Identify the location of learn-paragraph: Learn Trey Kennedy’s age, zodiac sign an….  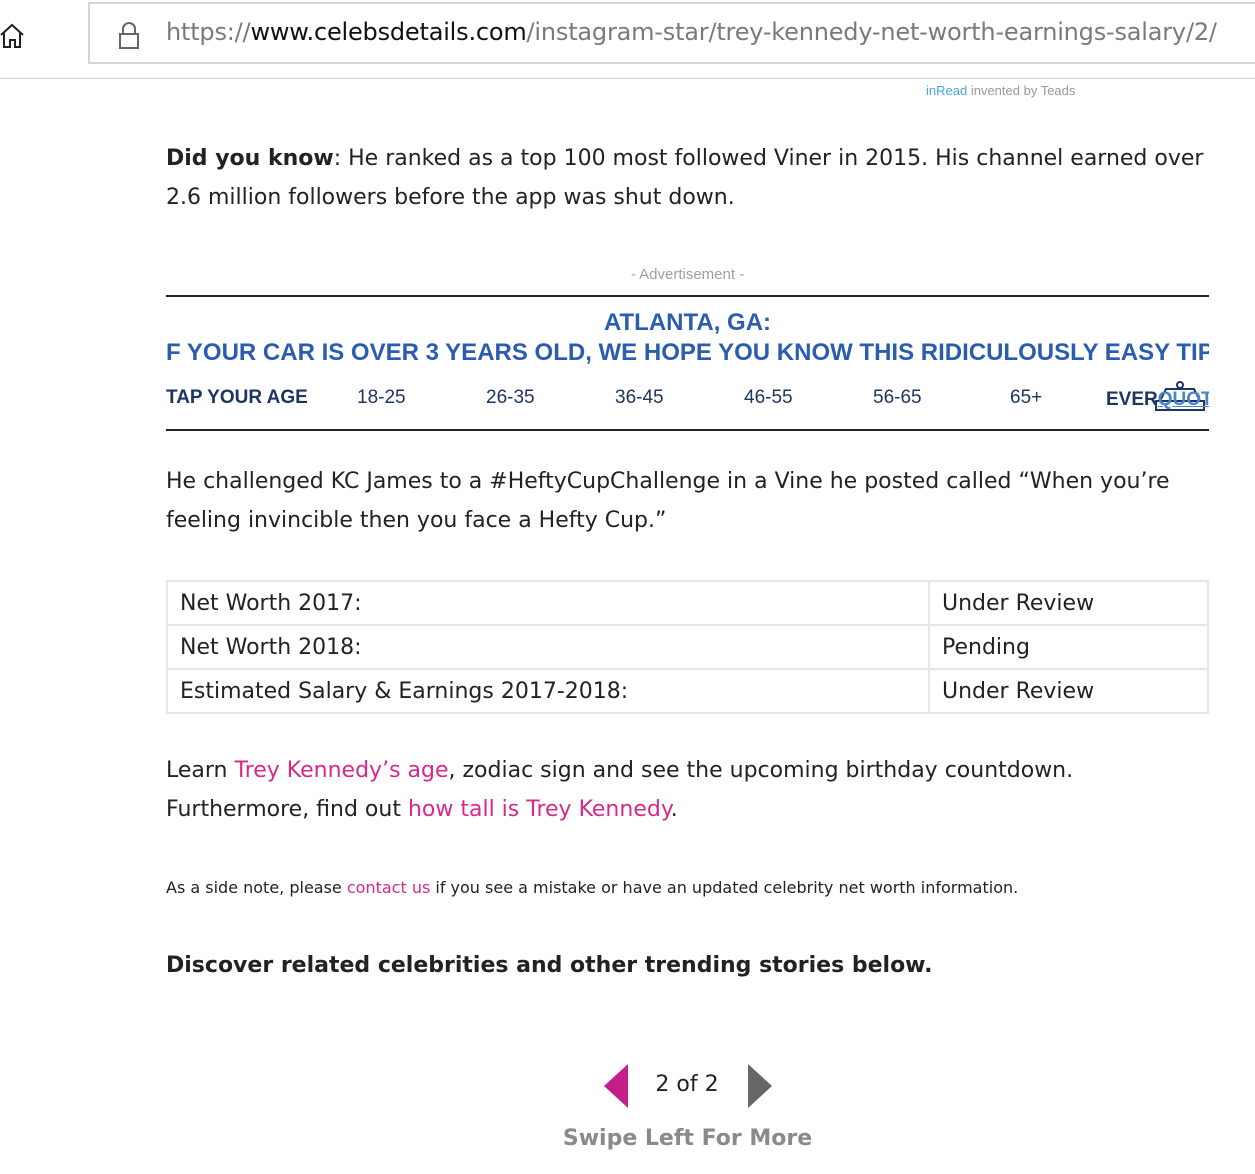
(687, 790).